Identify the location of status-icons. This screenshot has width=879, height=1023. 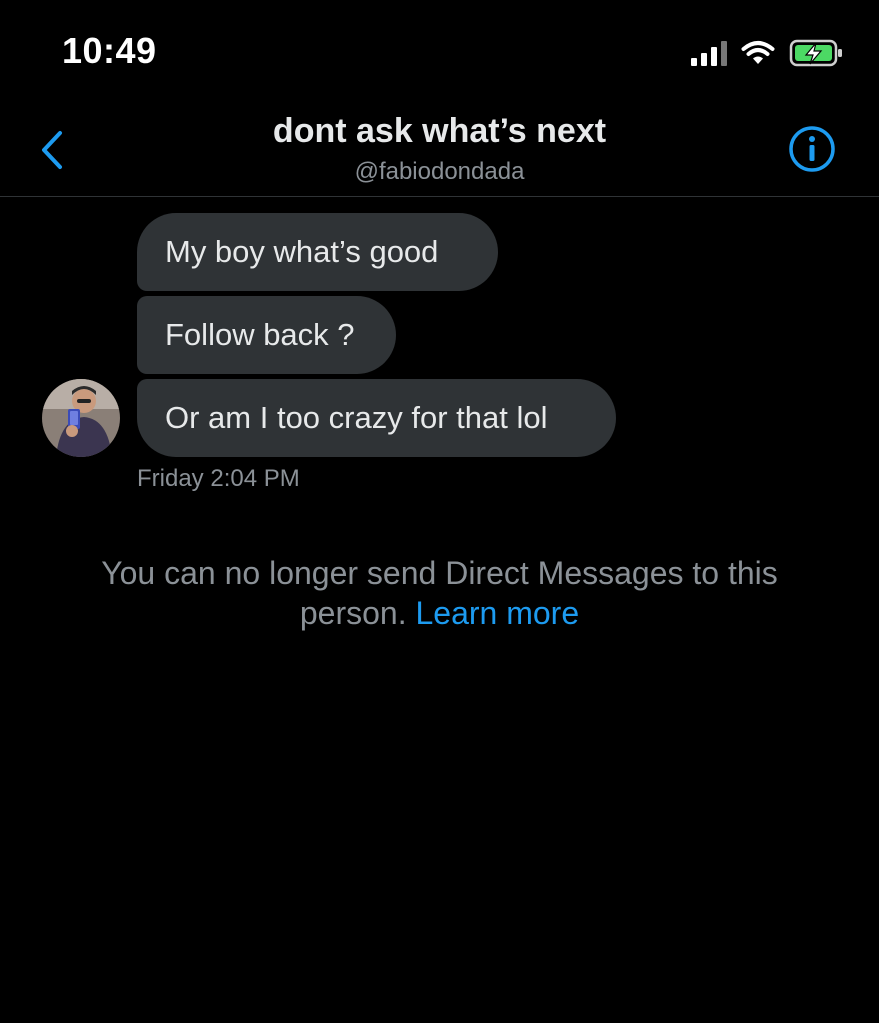
(768, 53).